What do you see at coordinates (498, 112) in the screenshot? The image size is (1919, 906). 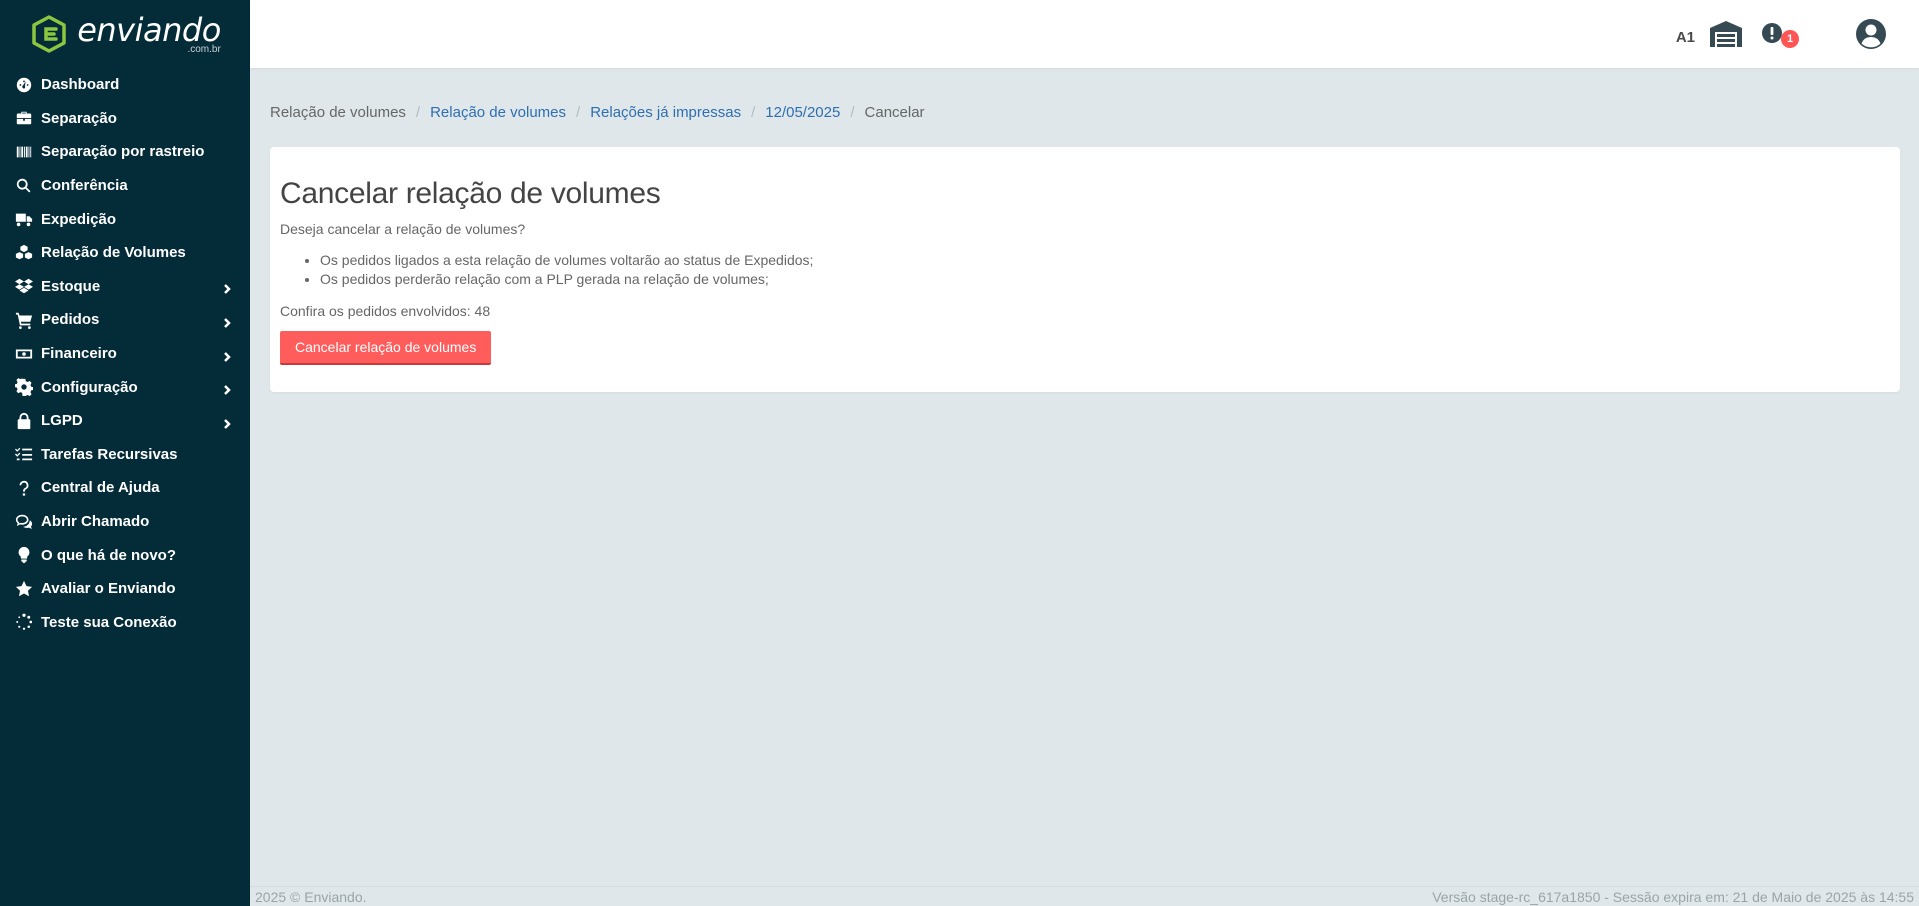 I see `breadcrumb-link: Relação de volumes` at bounding box center [498, 112].